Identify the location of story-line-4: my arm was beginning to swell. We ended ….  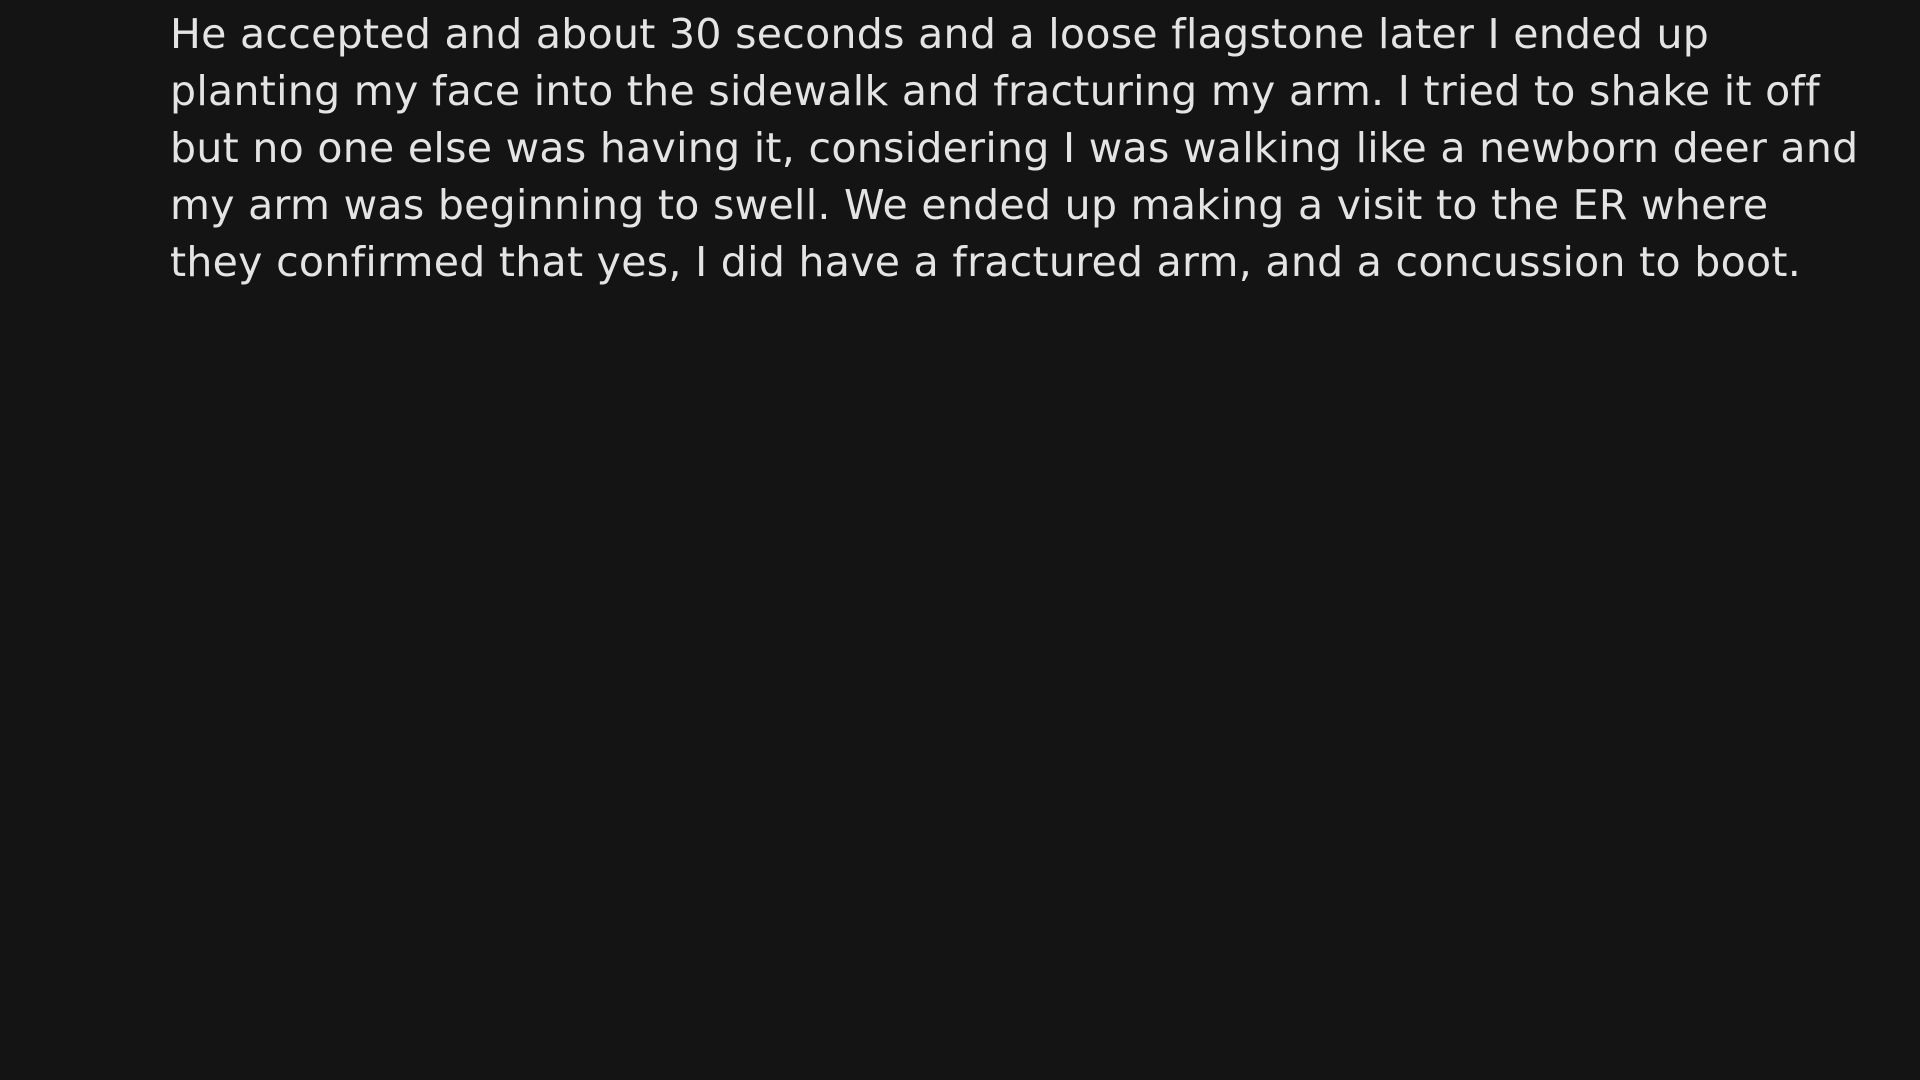
(969, 205).